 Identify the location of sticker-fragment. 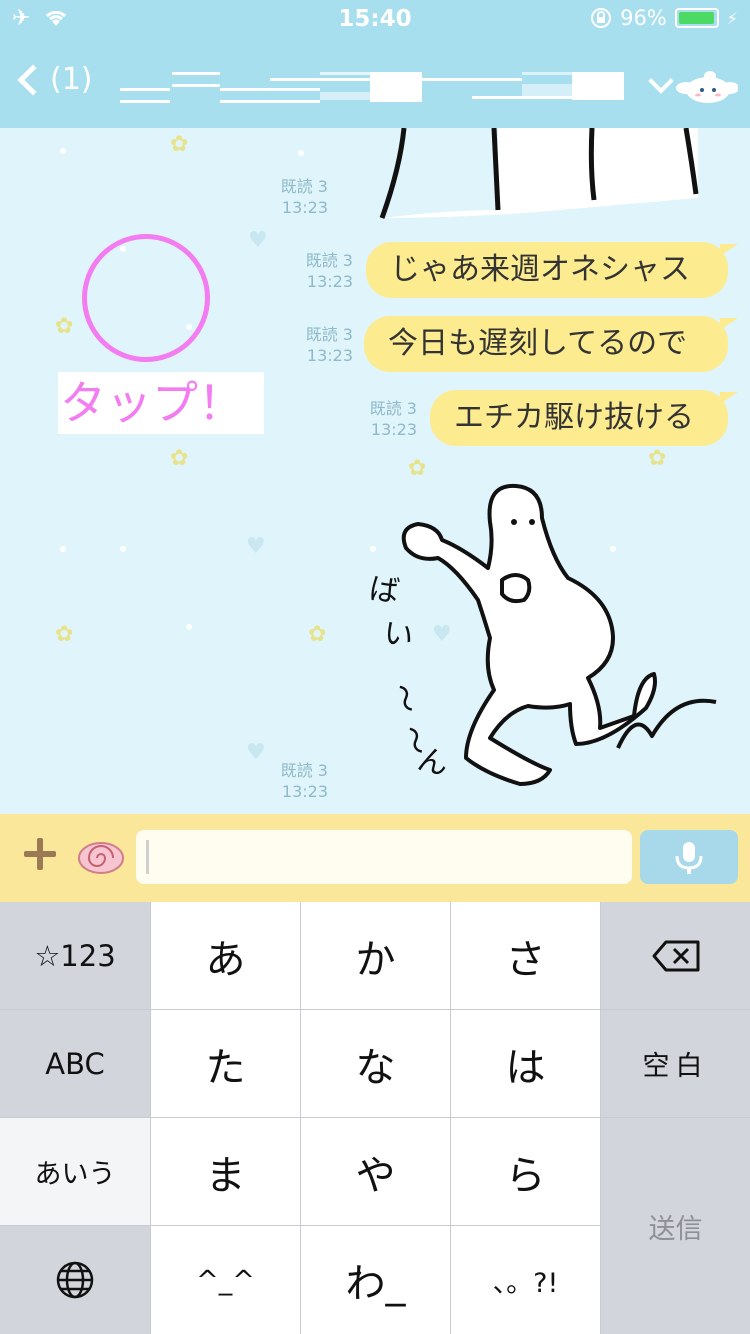
(543, 174).